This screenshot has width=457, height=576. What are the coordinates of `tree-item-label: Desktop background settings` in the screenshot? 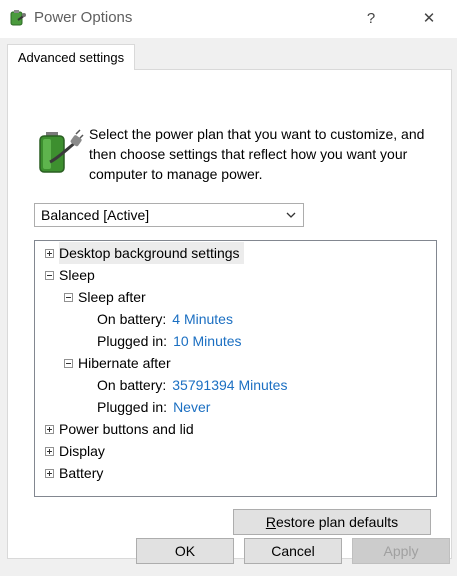 It's located at (149, 253).